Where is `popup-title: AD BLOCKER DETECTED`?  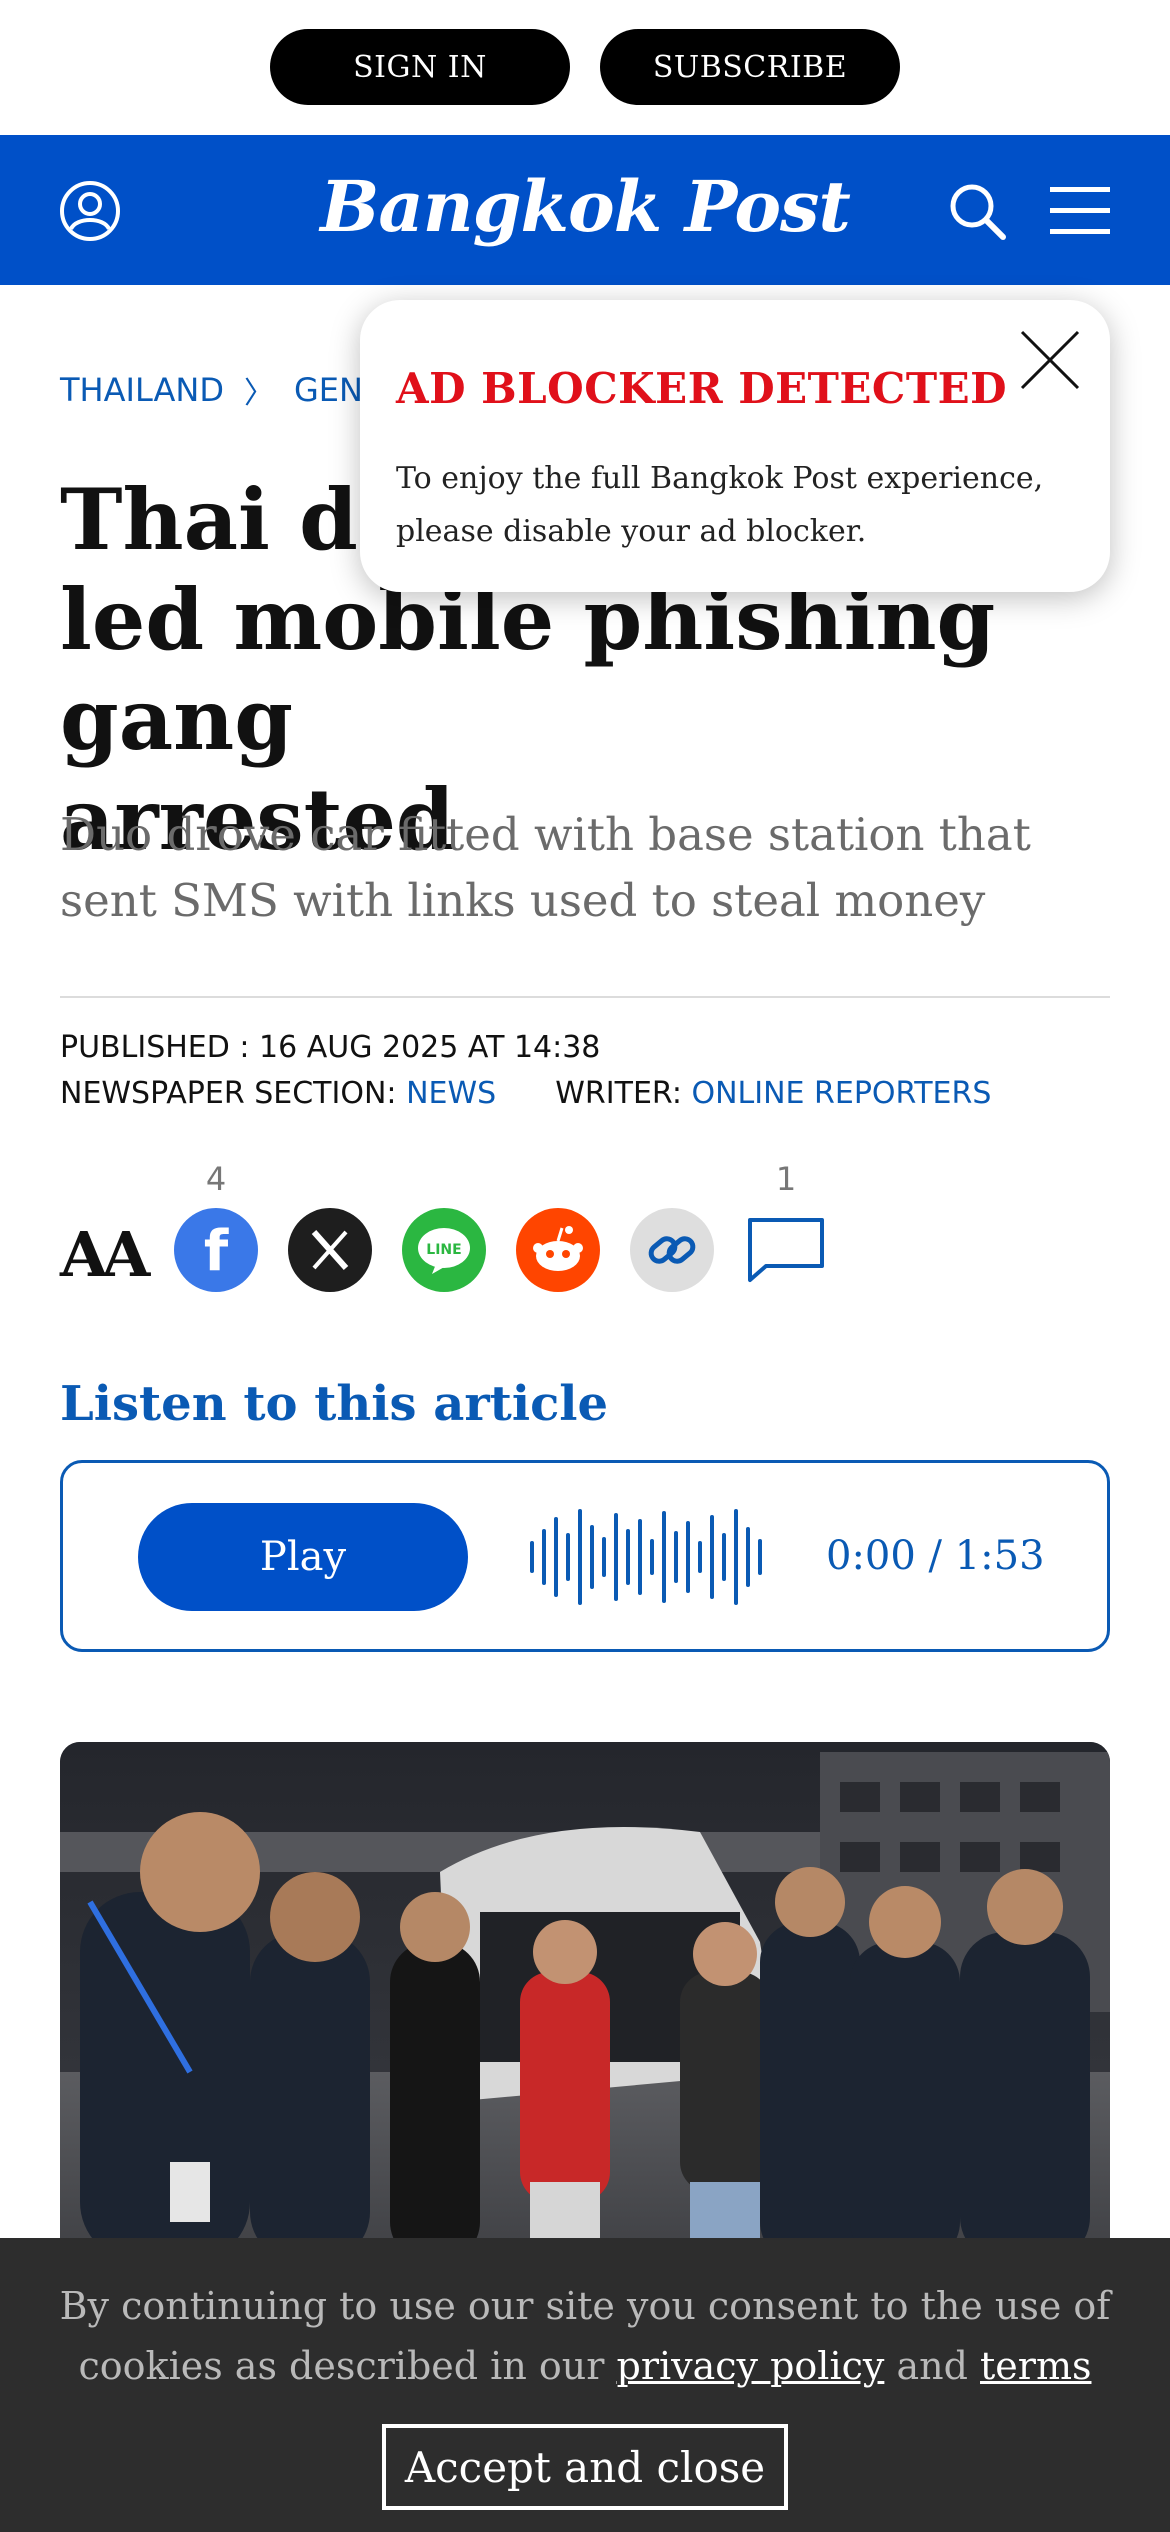
popup-title: AD BLOCKER DETECTED is located at coordinates (702, 388).